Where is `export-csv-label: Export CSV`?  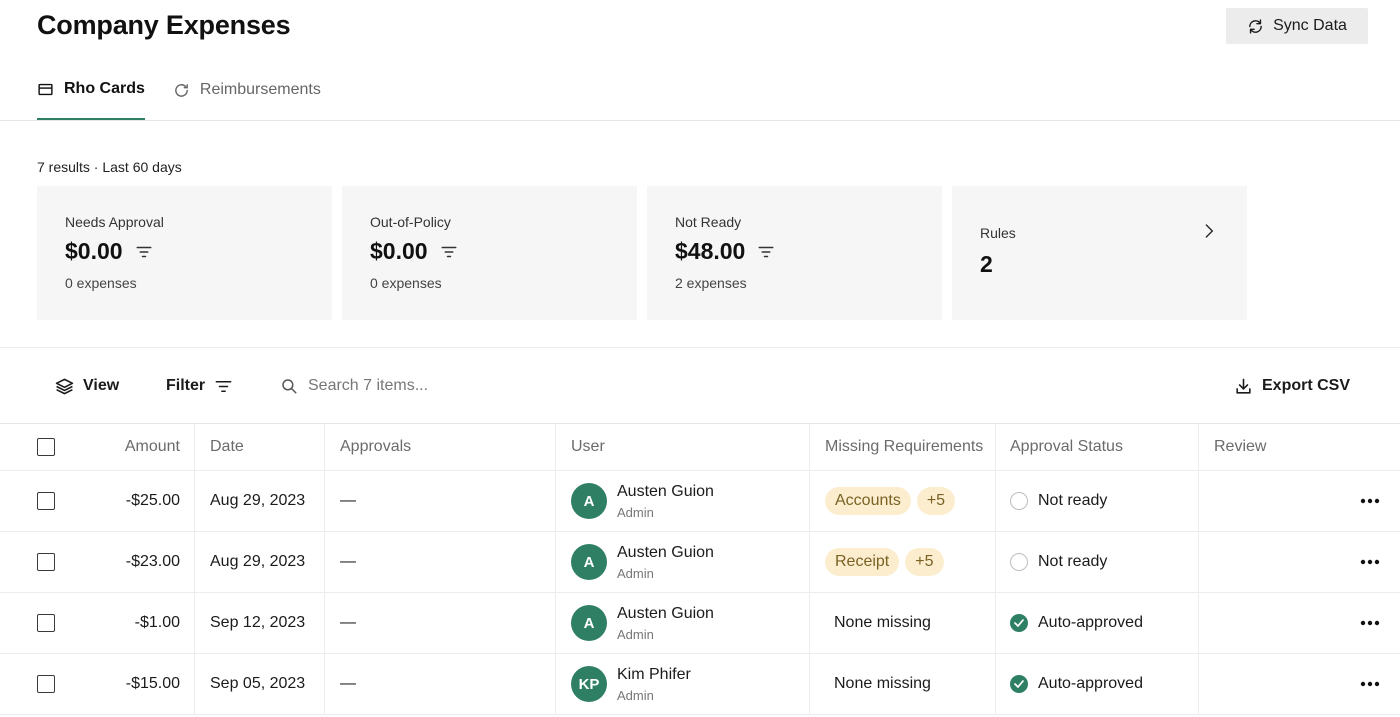
export-csv-label: Export CSV is located at coordinates (1306, 385).